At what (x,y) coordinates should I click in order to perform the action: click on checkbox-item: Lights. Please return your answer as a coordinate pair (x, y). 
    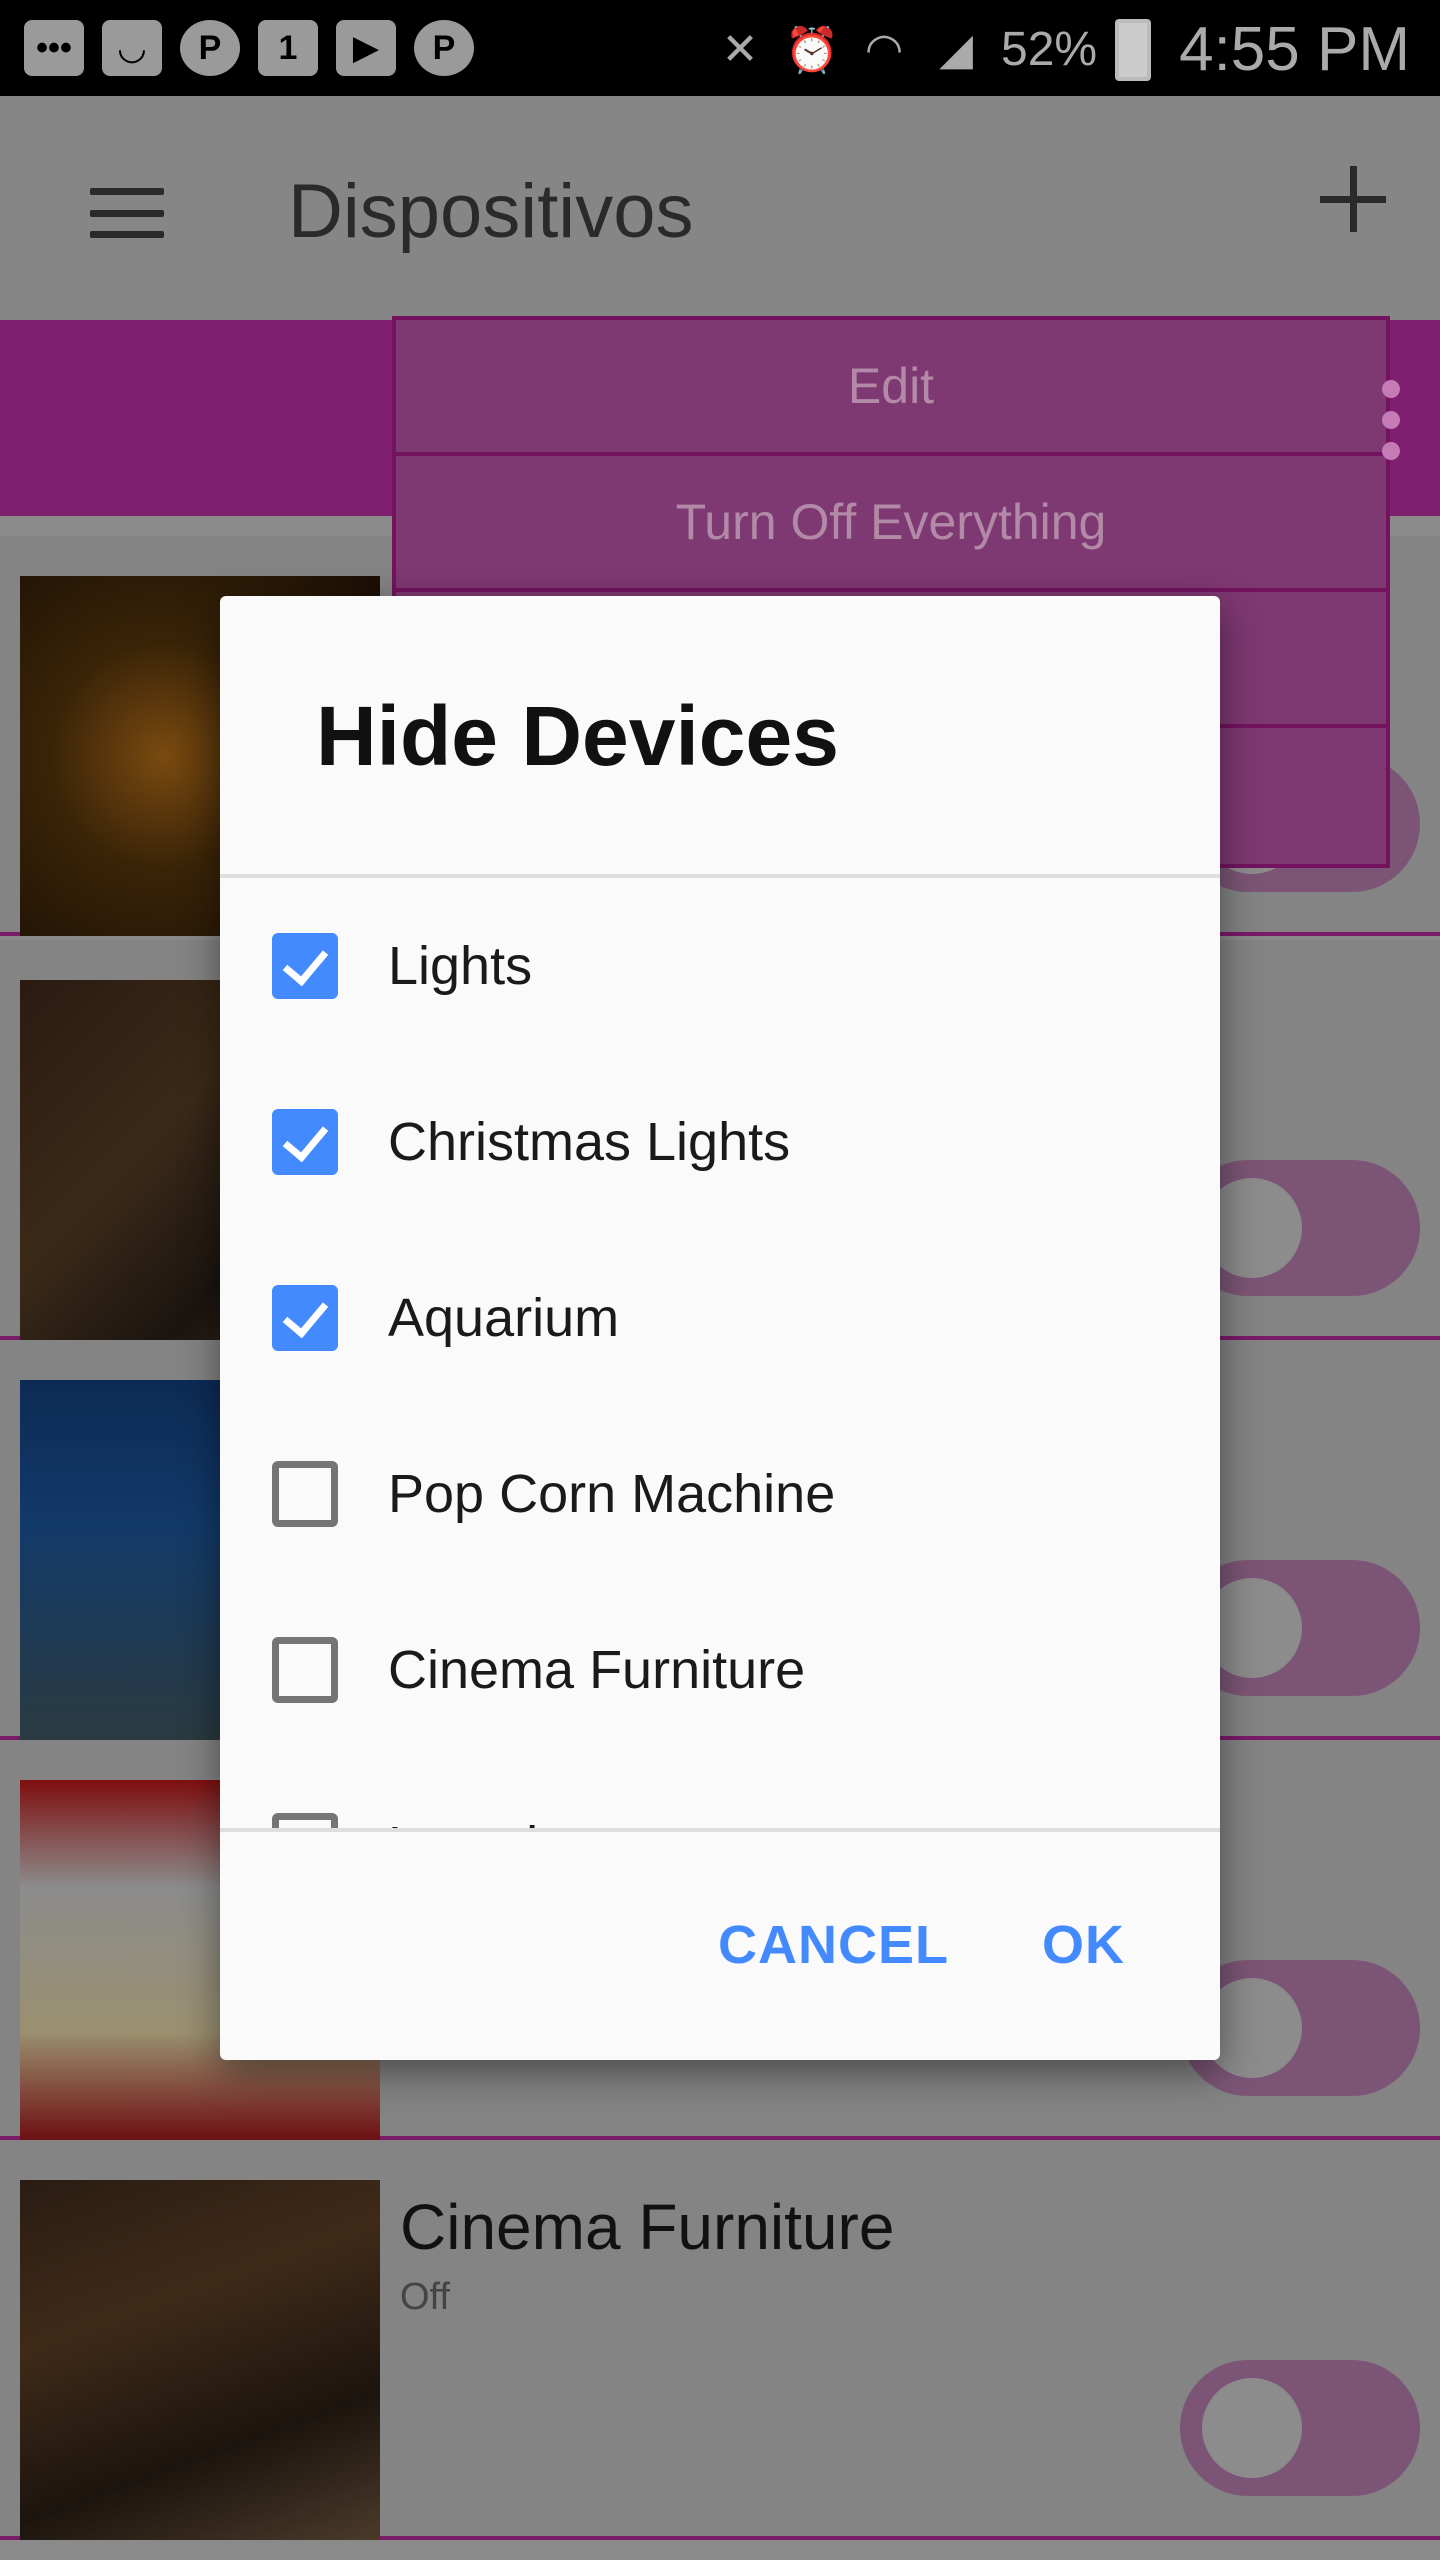
    Looking at the image, I should click on (720, 966).